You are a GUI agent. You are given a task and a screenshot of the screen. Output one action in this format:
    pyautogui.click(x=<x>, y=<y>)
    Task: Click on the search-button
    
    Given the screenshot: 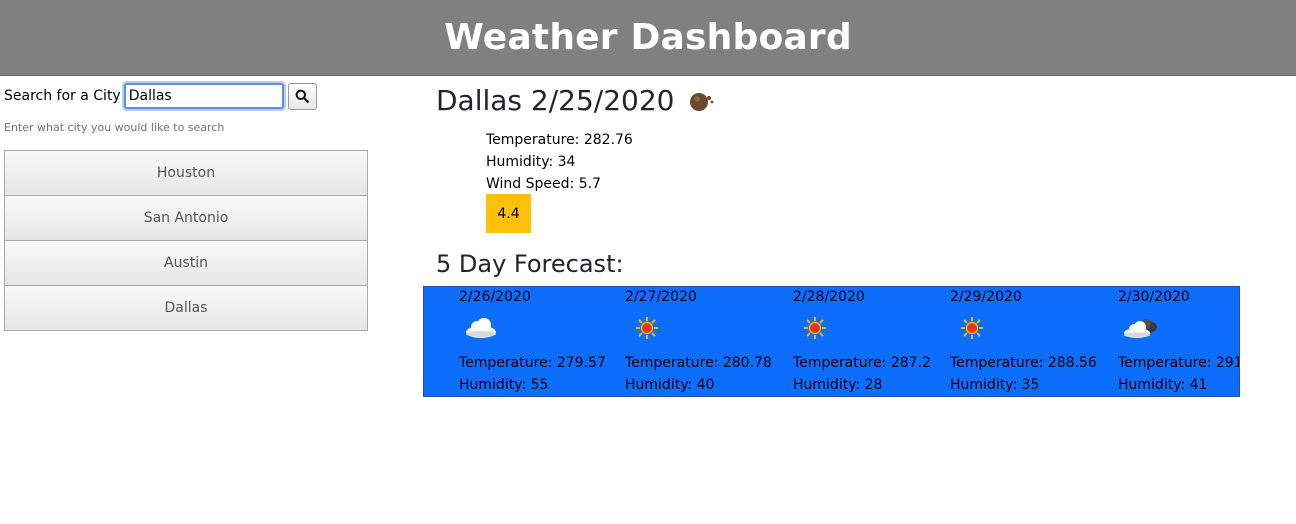 What is the action you would take?
    pyautogui.click(x=302, y=96)
    